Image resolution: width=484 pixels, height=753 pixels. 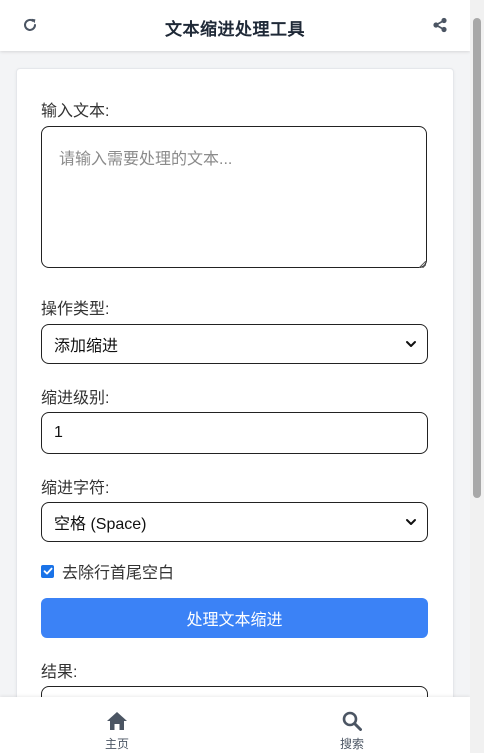 I want to click on operation-type-label: 操作类型:, so click(x=75, y=309).